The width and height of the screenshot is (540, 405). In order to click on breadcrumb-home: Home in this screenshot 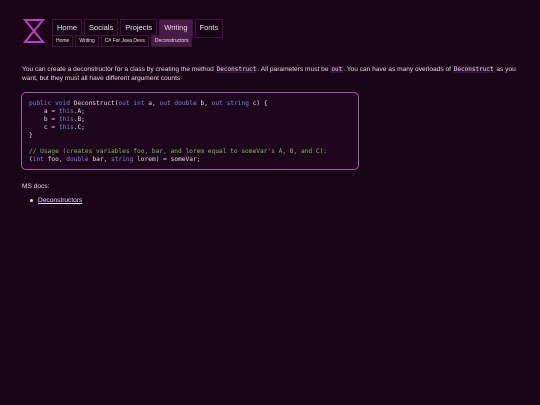, I will do `click(63, 41)`.